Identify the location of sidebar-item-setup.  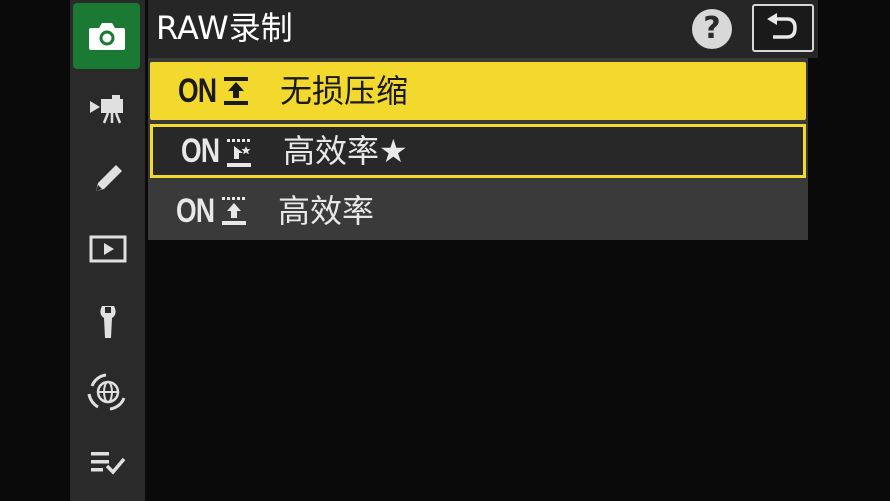
(107, 322).